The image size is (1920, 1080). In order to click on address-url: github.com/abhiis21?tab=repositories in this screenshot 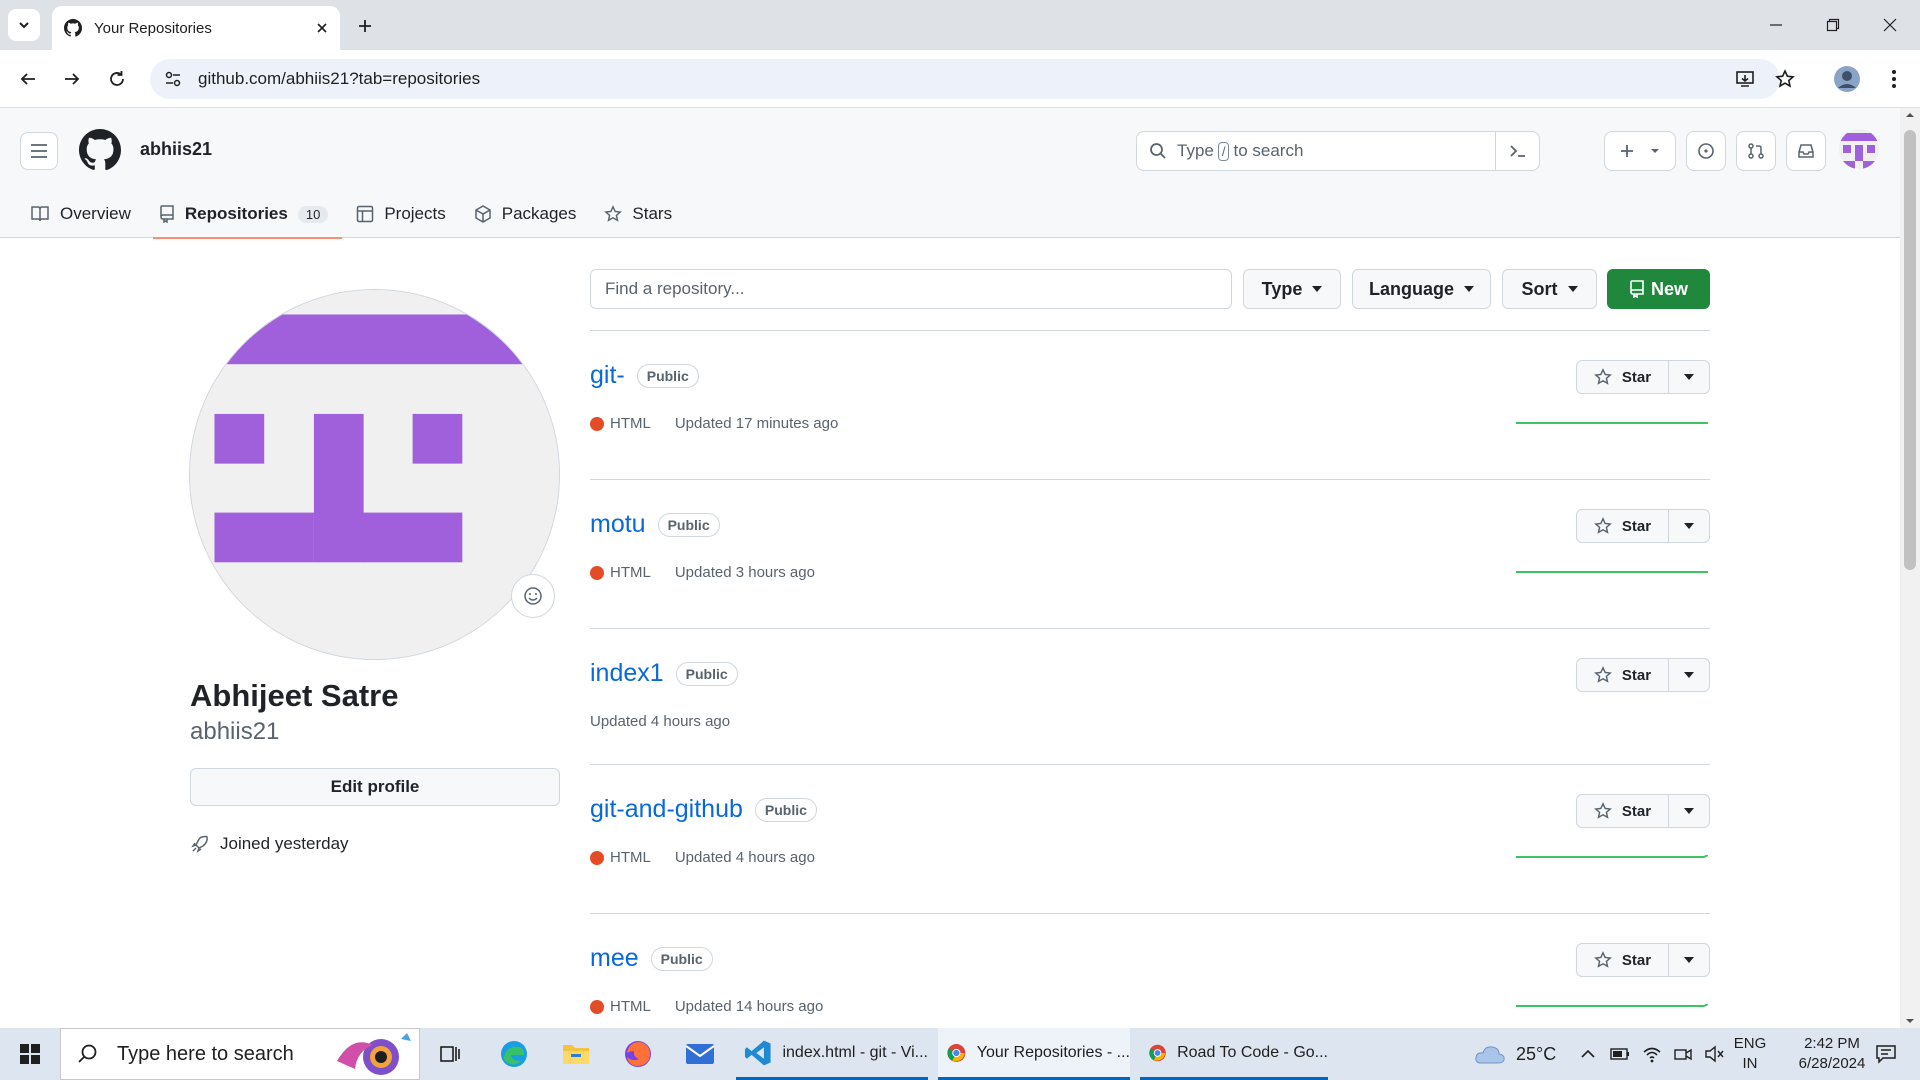, I will do `click(339, 79)`.